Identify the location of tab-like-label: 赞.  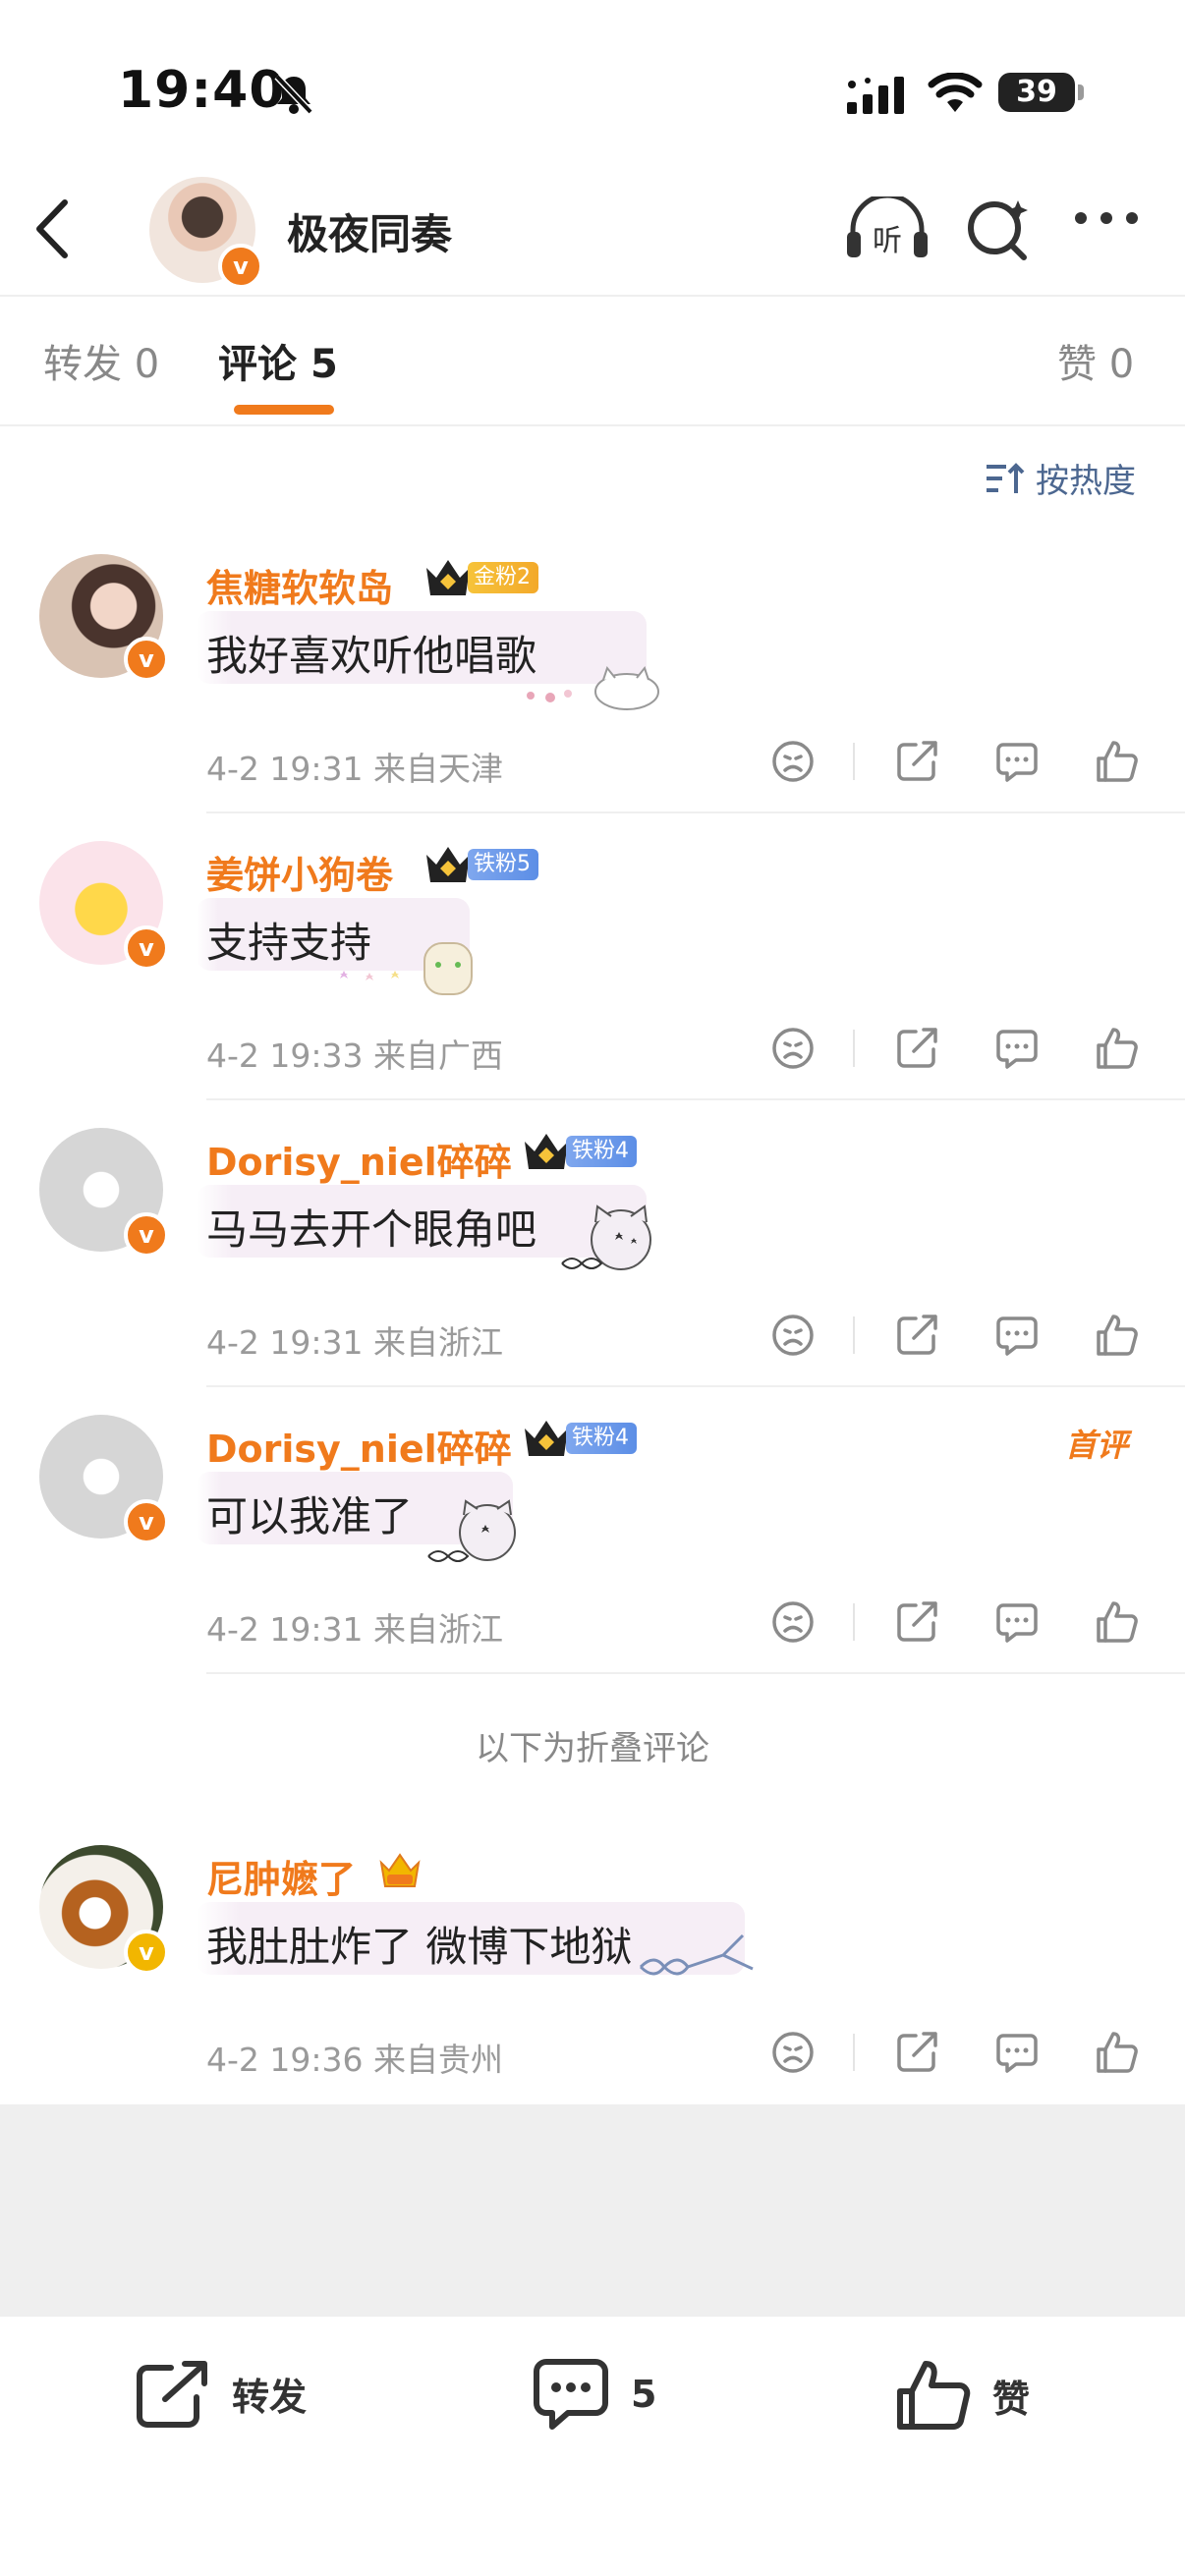
(1077, 364).